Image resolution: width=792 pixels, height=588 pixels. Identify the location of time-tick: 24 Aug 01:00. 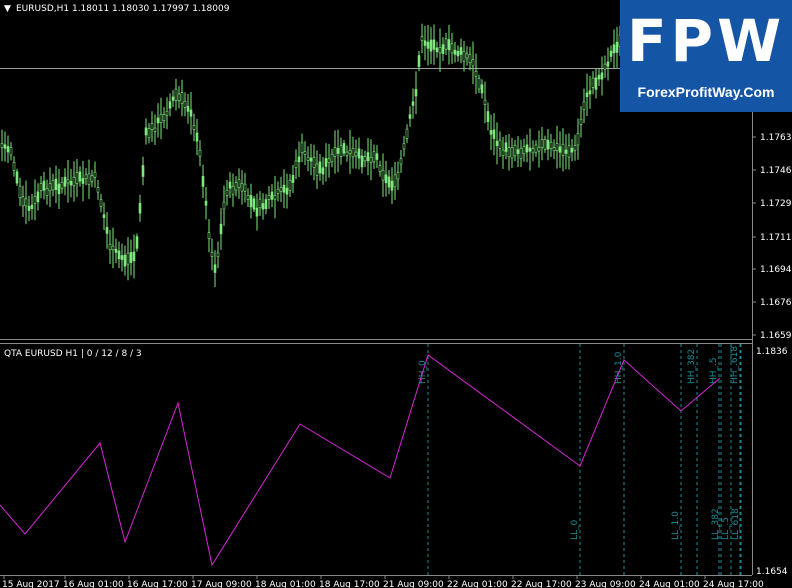
(669, 584).